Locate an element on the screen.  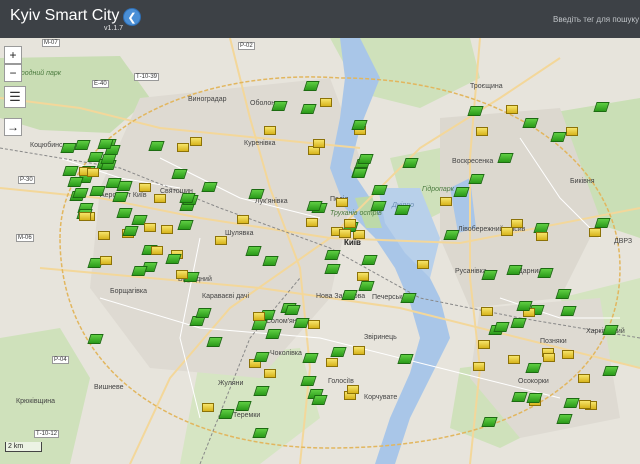
tag-search-input is located at coordinates (594, 19).